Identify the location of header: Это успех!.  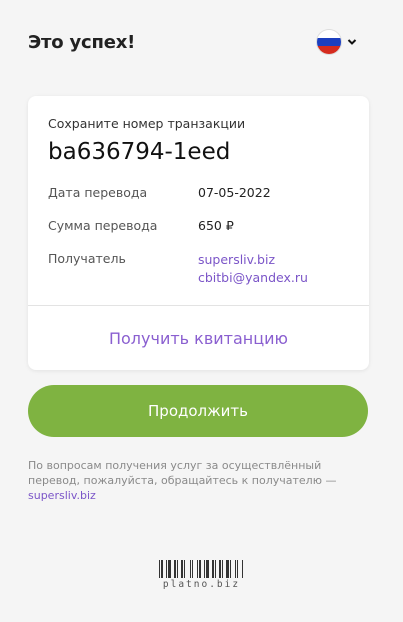
(192, 42).